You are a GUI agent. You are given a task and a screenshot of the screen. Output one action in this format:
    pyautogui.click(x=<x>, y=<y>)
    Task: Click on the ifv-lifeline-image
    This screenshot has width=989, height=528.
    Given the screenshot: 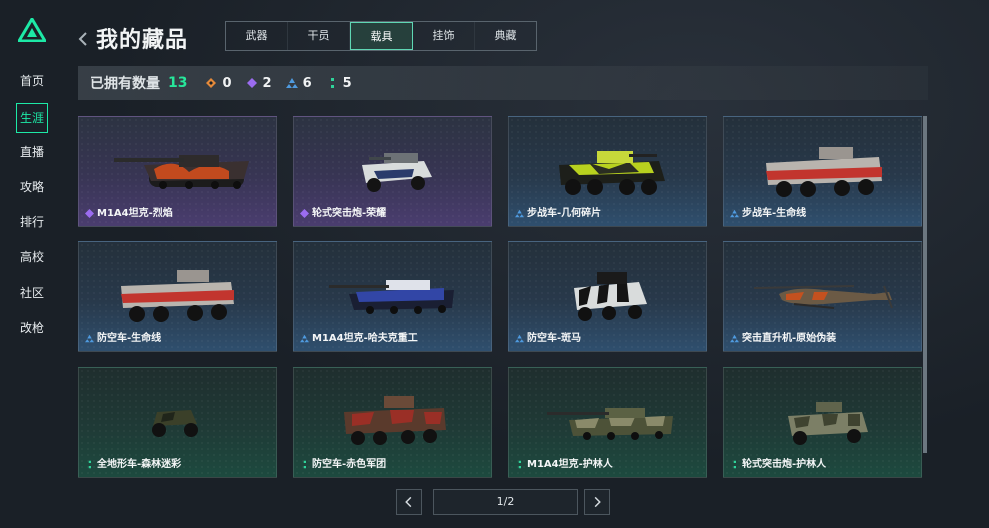 What is the action you would take?
    pyautogui.click(x=824, y=172)
    